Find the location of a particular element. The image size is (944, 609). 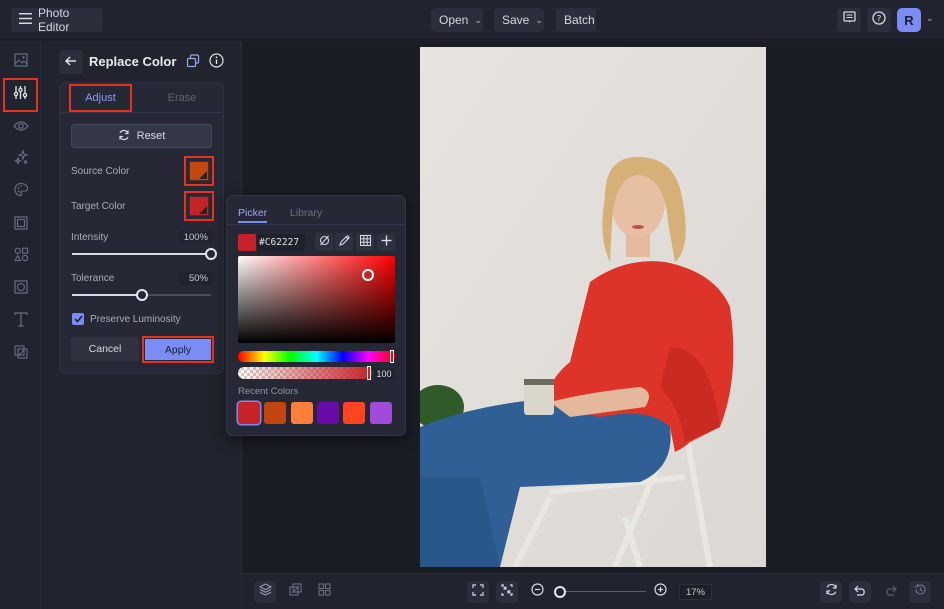

fit-to-screen-button is located at coordinates (478, 592).